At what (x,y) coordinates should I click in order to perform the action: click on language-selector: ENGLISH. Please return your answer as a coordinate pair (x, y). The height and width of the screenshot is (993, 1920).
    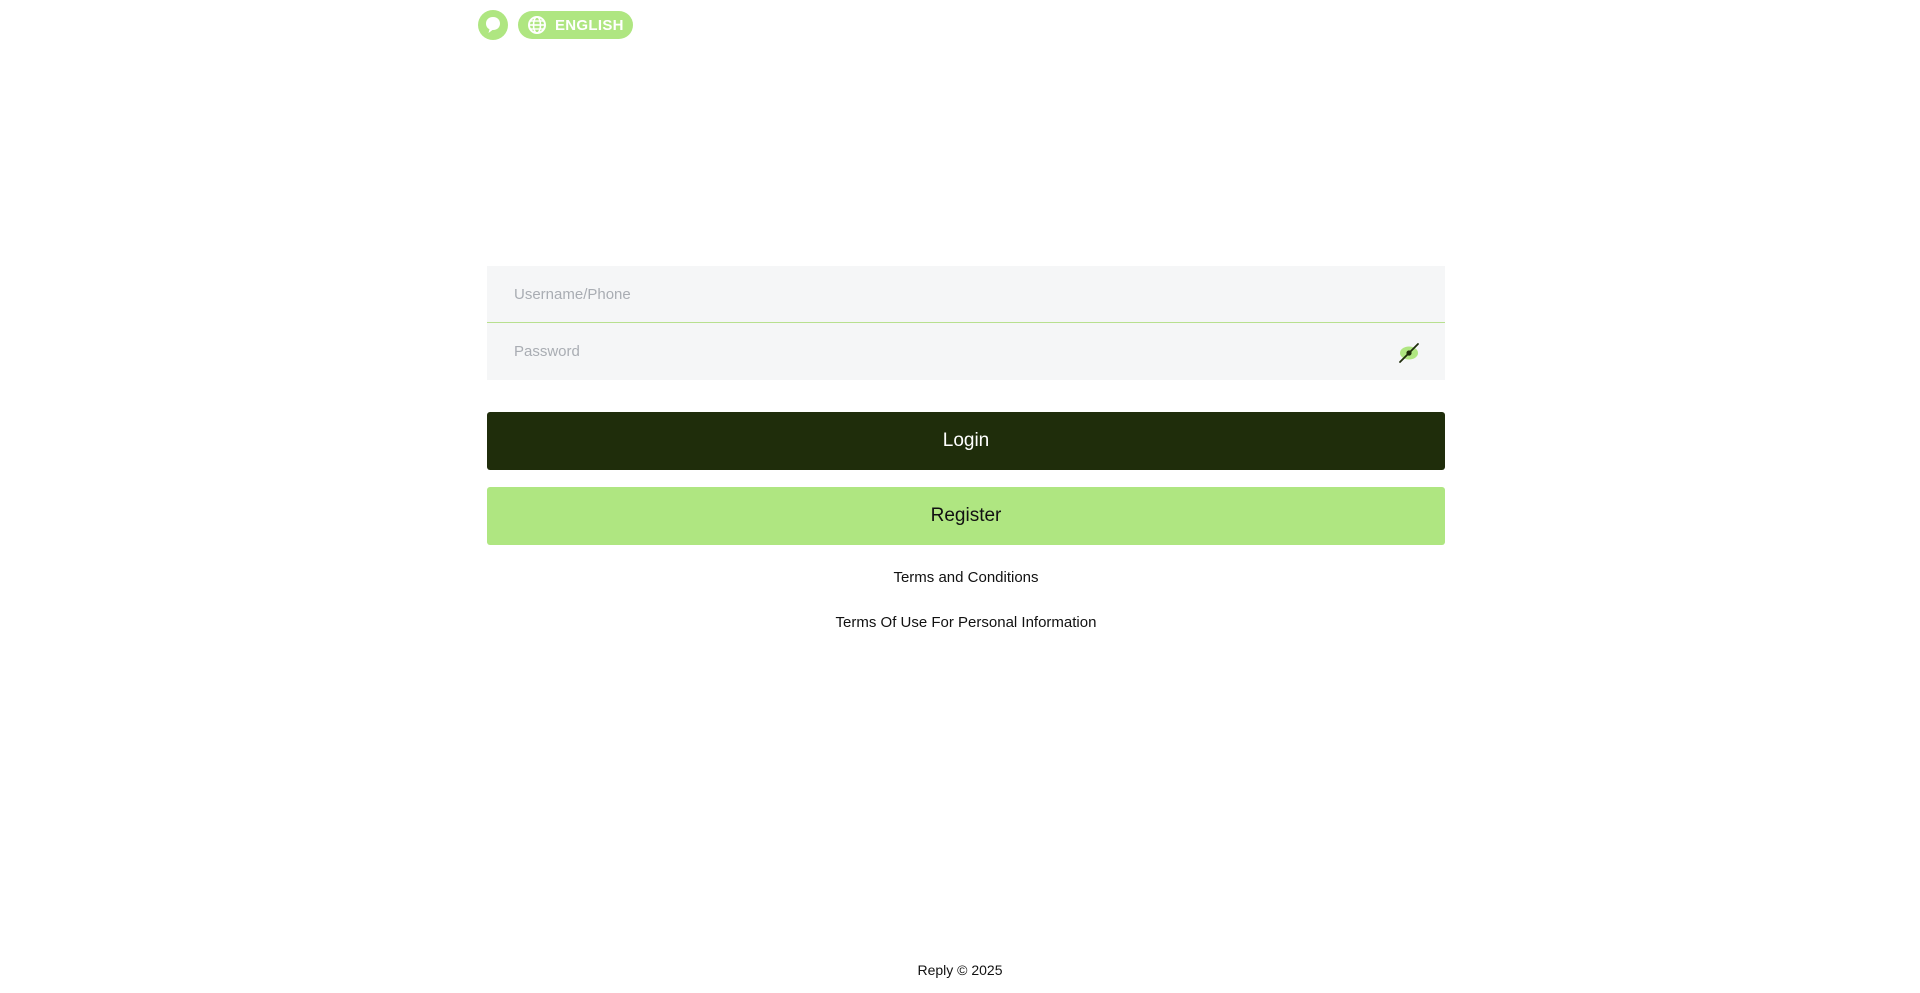
    Looking at the image, I should click on (575, 25).